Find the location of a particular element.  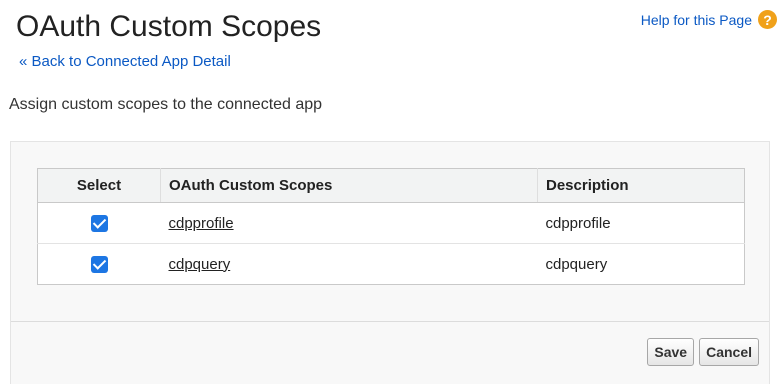

table-header-row: Select OAuth Custom Scopes Description is located at coordinates (391, 185).